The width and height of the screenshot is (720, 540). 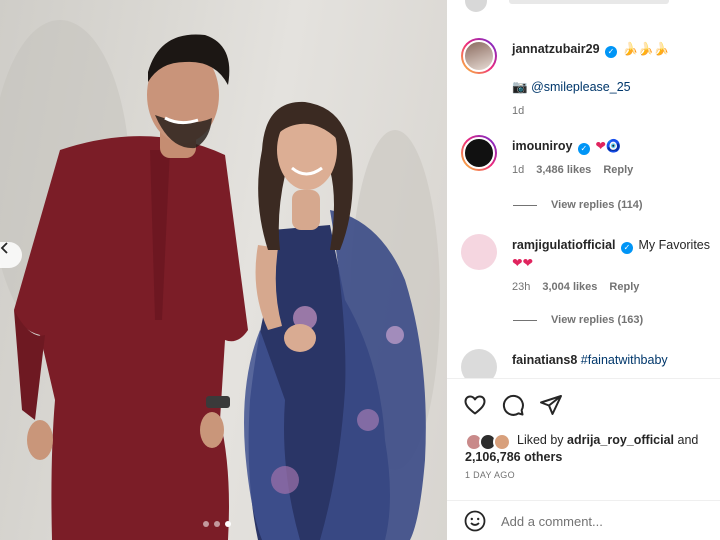 I want to click on like-button, so click(x=475, y=405).